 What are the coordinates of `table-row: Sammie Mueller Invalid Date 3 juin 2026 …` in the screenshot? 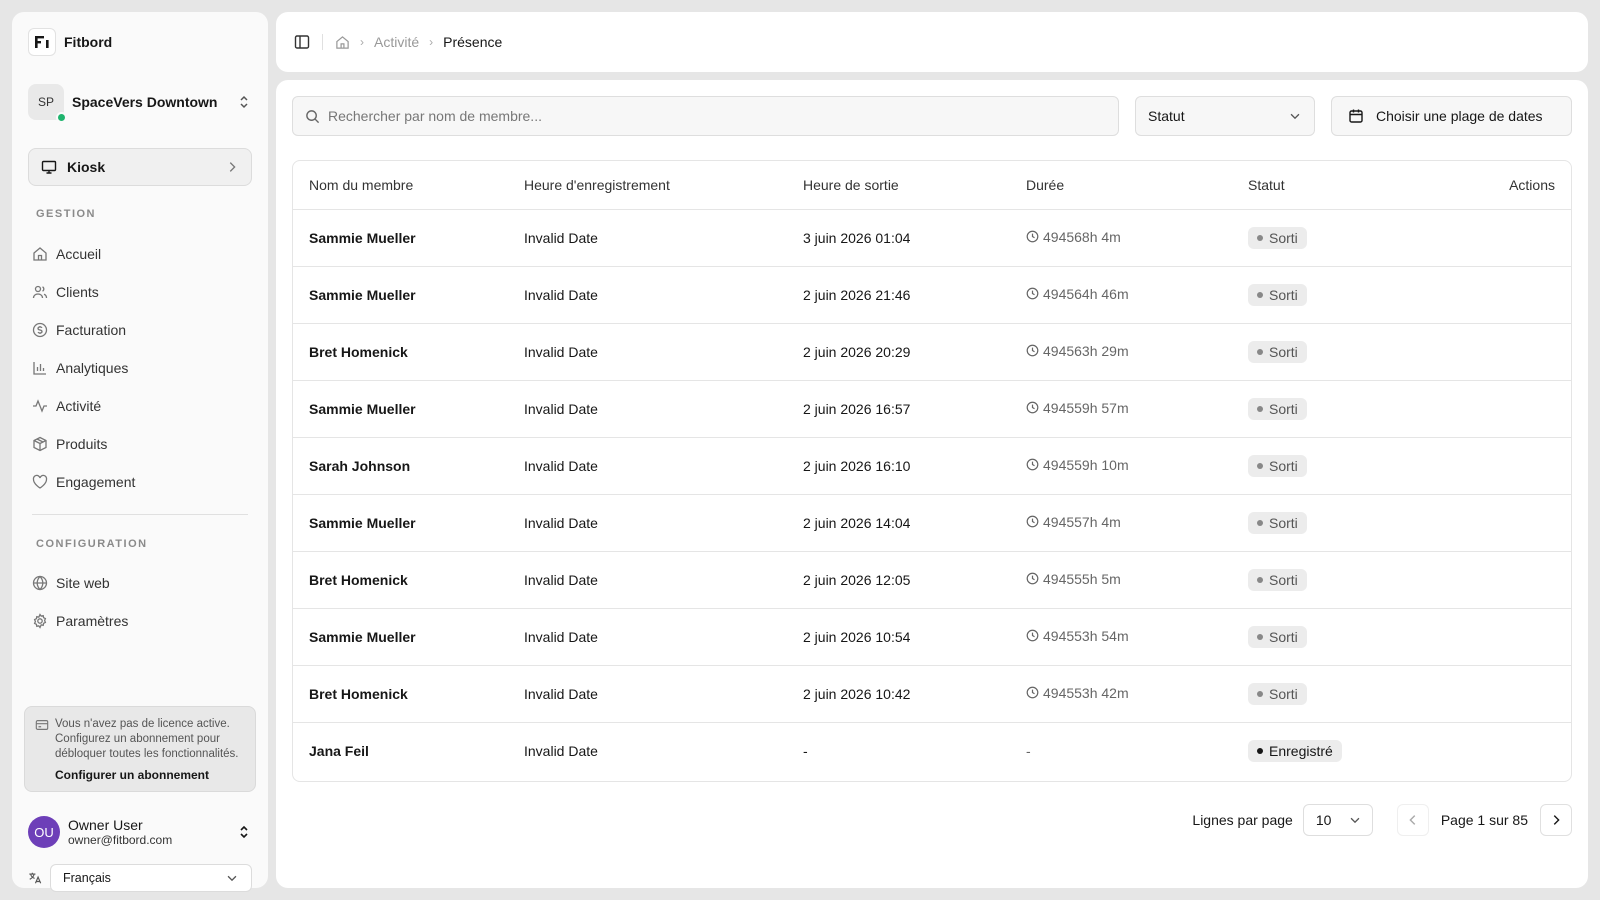 It's located at (932, 238).